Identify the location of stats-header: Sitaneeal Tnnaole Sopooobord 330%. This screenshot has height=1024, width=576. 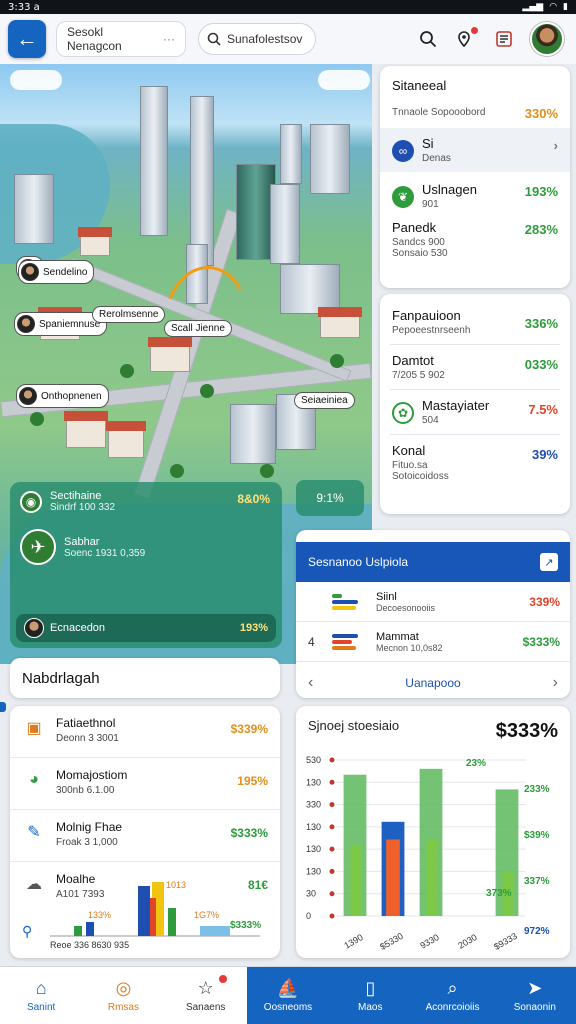
(475, 93).